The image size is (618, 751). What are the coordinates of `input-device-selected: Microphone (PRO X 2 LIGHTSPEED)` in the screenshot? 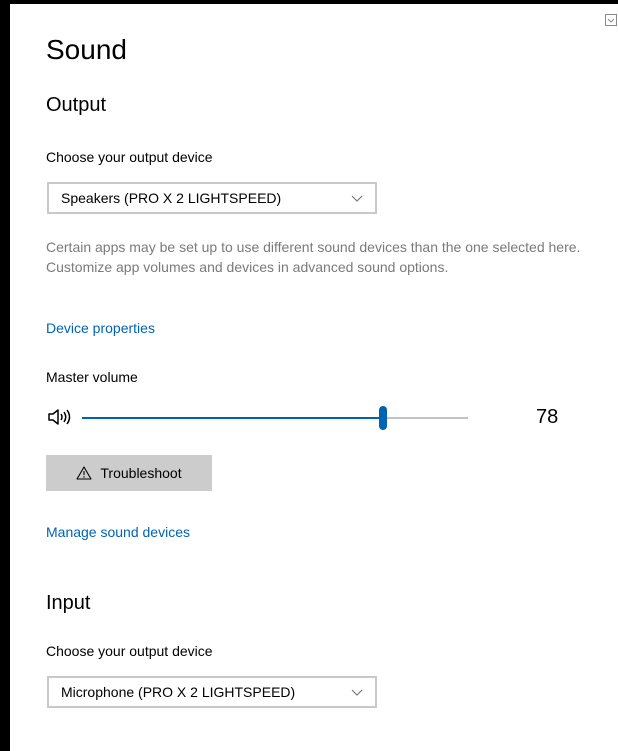 It's located at (178, 692).